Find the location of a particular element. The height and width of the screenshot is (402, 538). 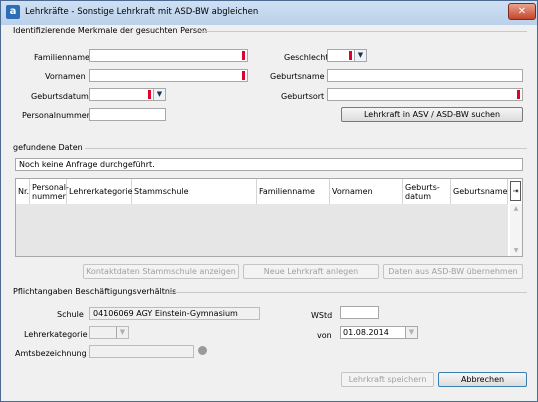

geburtsdatum-label: Geburtsdatum is located at coordinates (60, 96).